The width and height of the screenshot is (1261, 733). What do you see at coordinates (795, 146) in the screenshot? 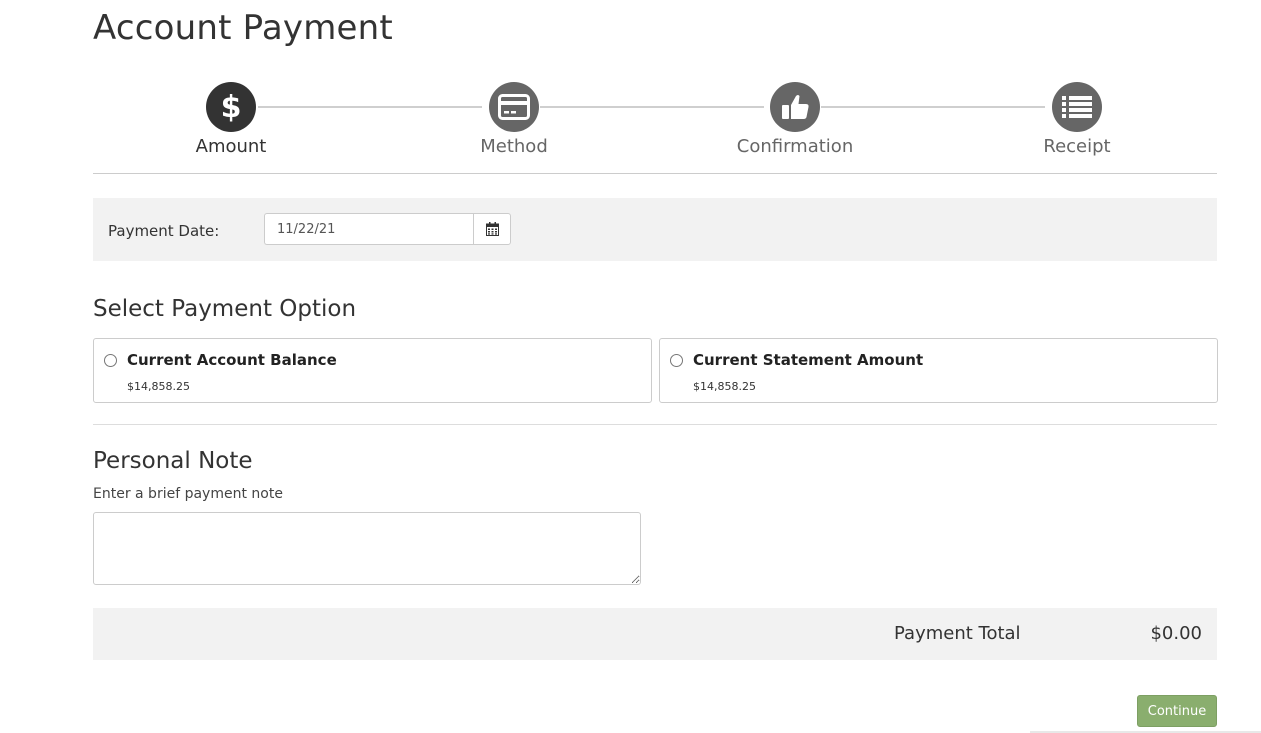
I see `step-label: Confirmation` at bounding box center [795, 146].